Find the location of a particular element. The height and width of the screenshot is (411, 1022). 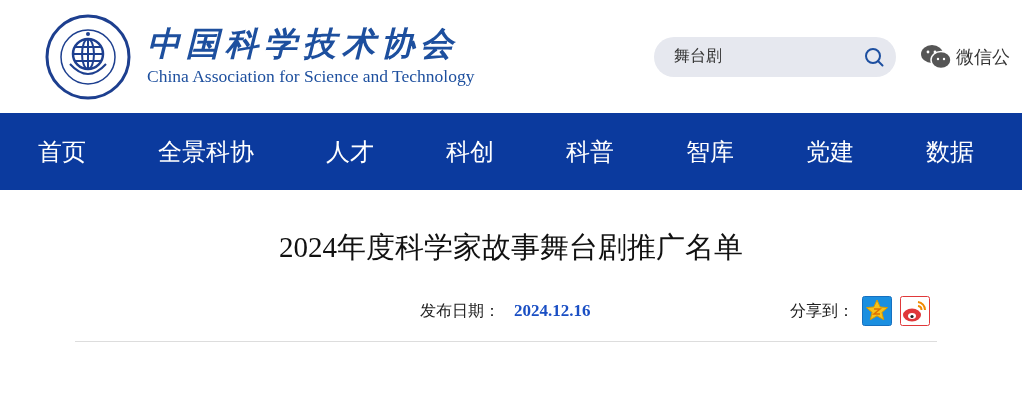

nav-link: 全景科协 is located at coordinates (206, 151).